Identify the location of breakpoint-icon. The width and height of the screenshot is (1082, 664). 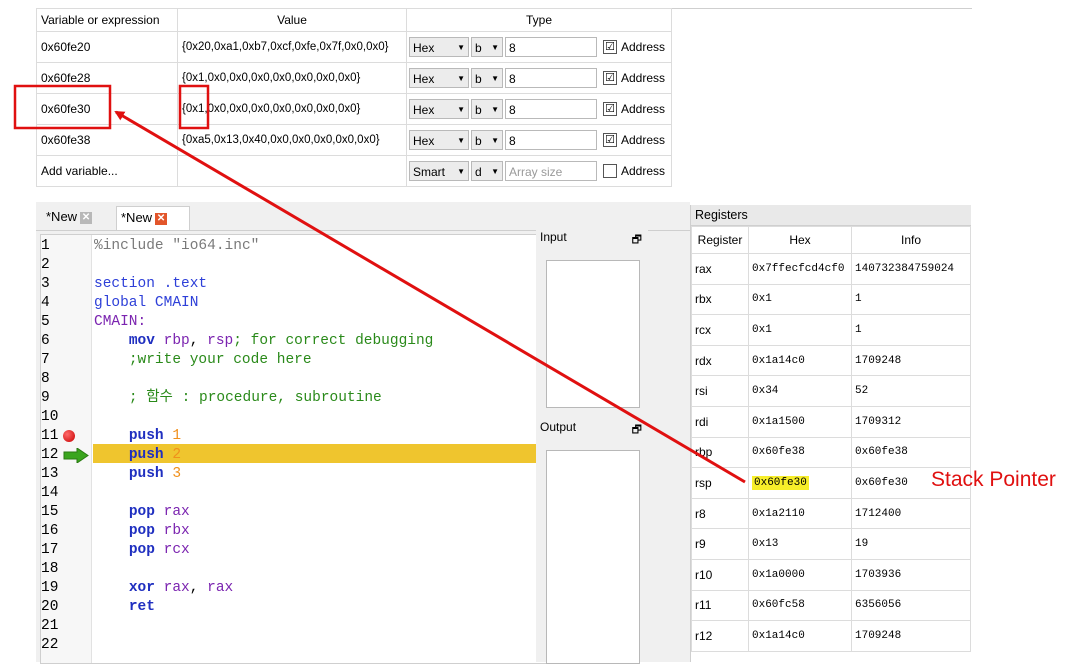
(69, 436).